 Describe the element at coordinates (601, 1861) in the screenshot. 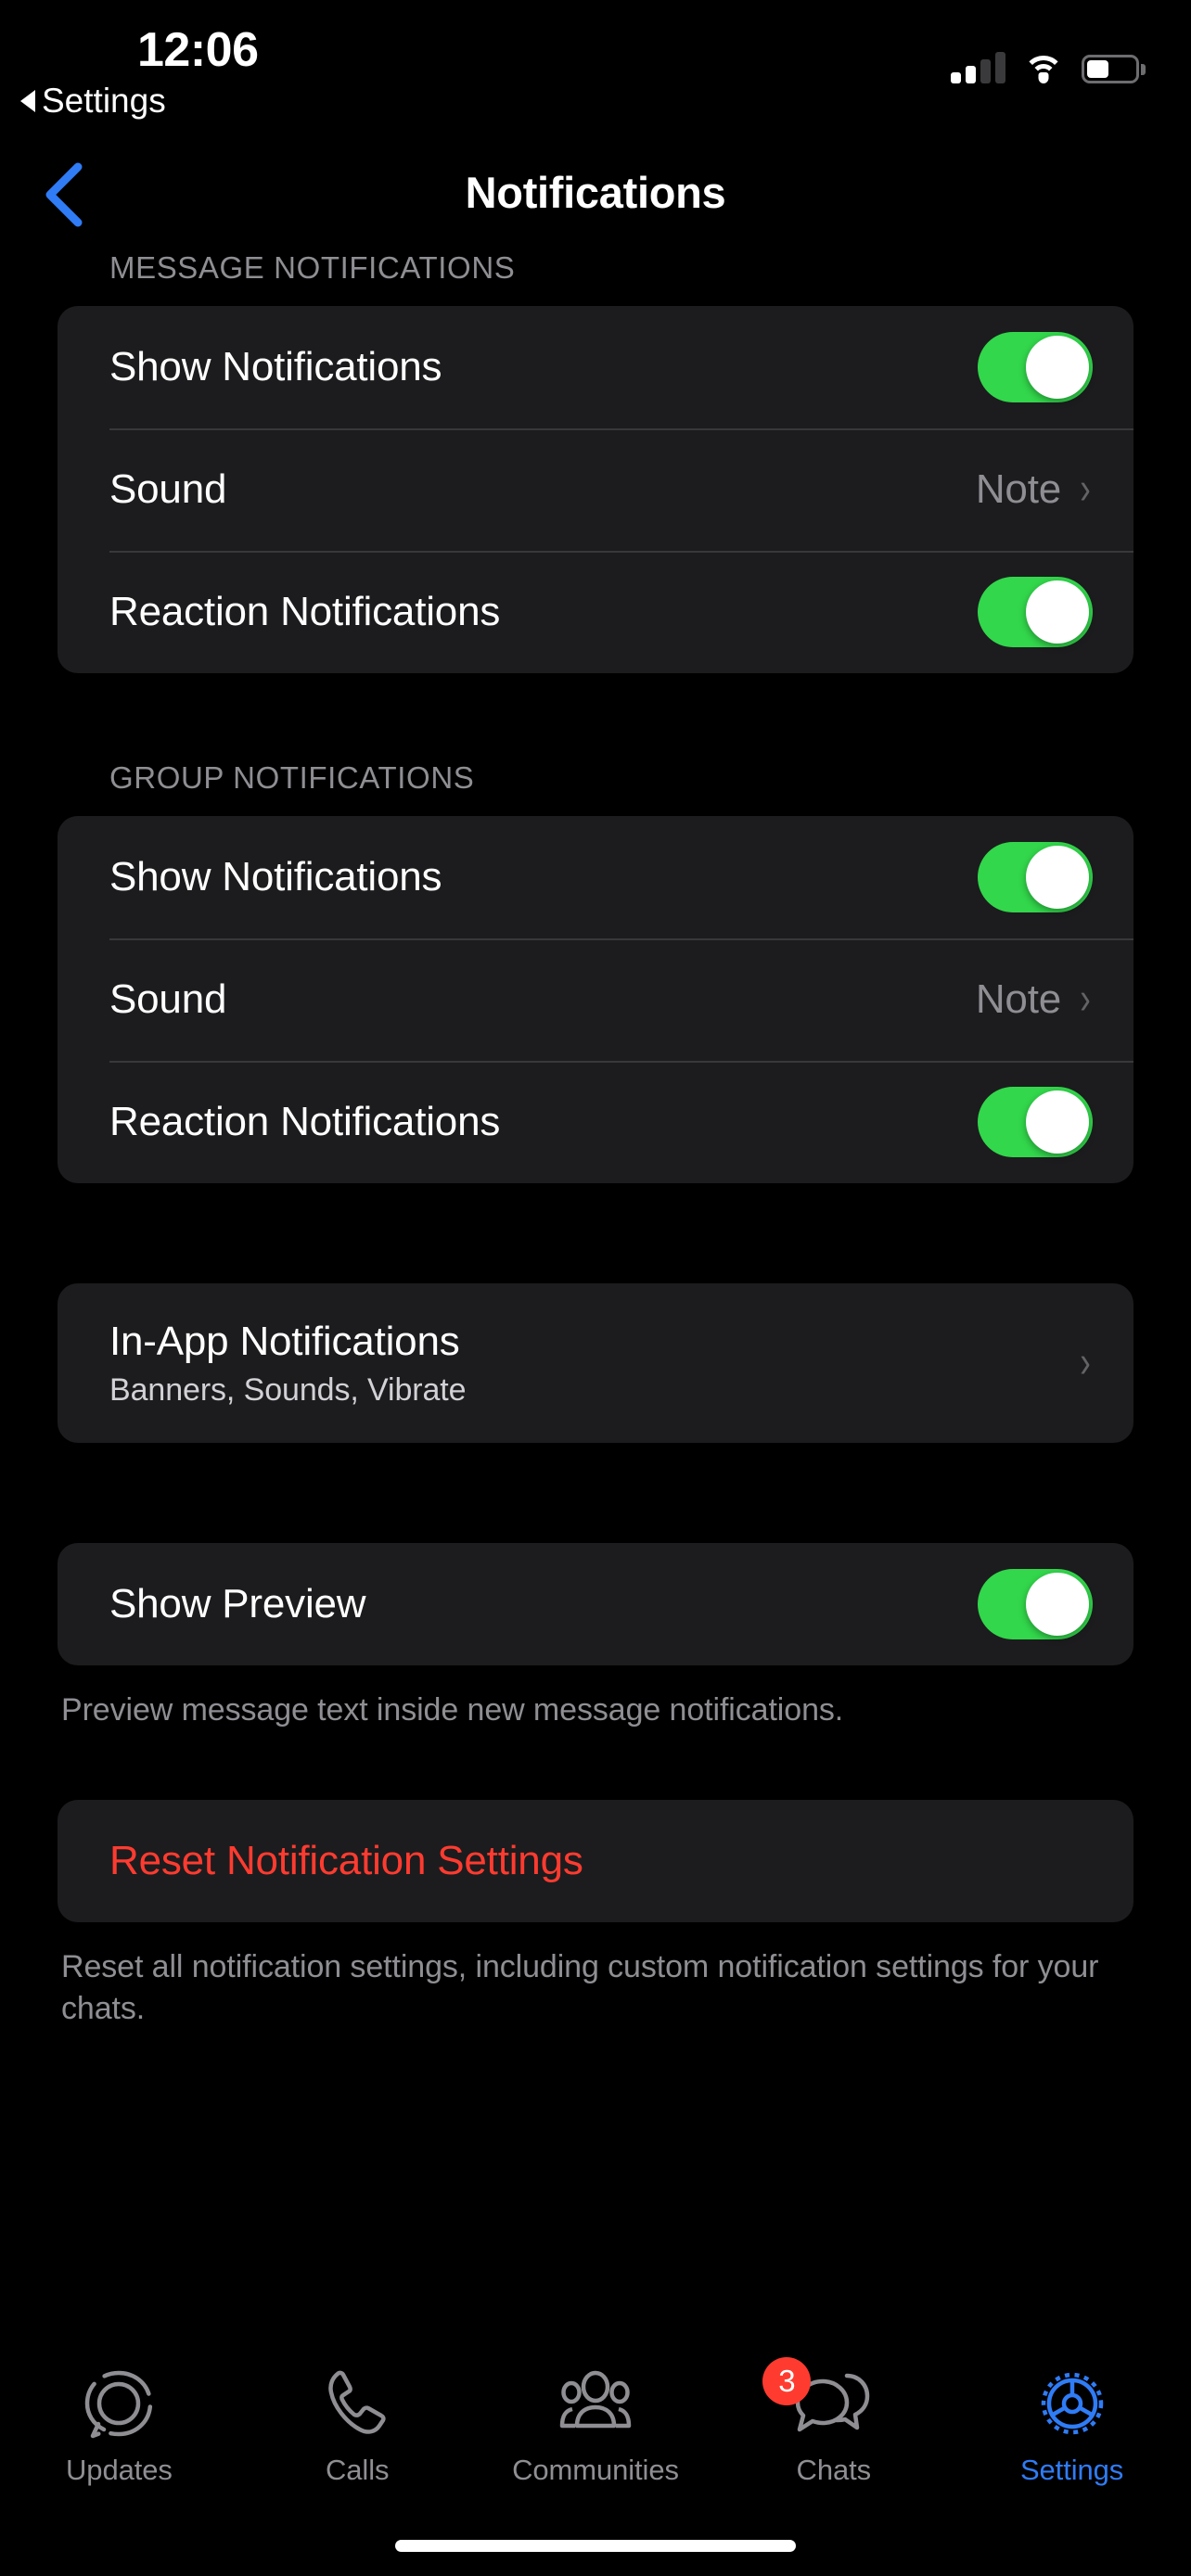

I see `reset-notification-settings-button: Reset Notification Settings` at that location.